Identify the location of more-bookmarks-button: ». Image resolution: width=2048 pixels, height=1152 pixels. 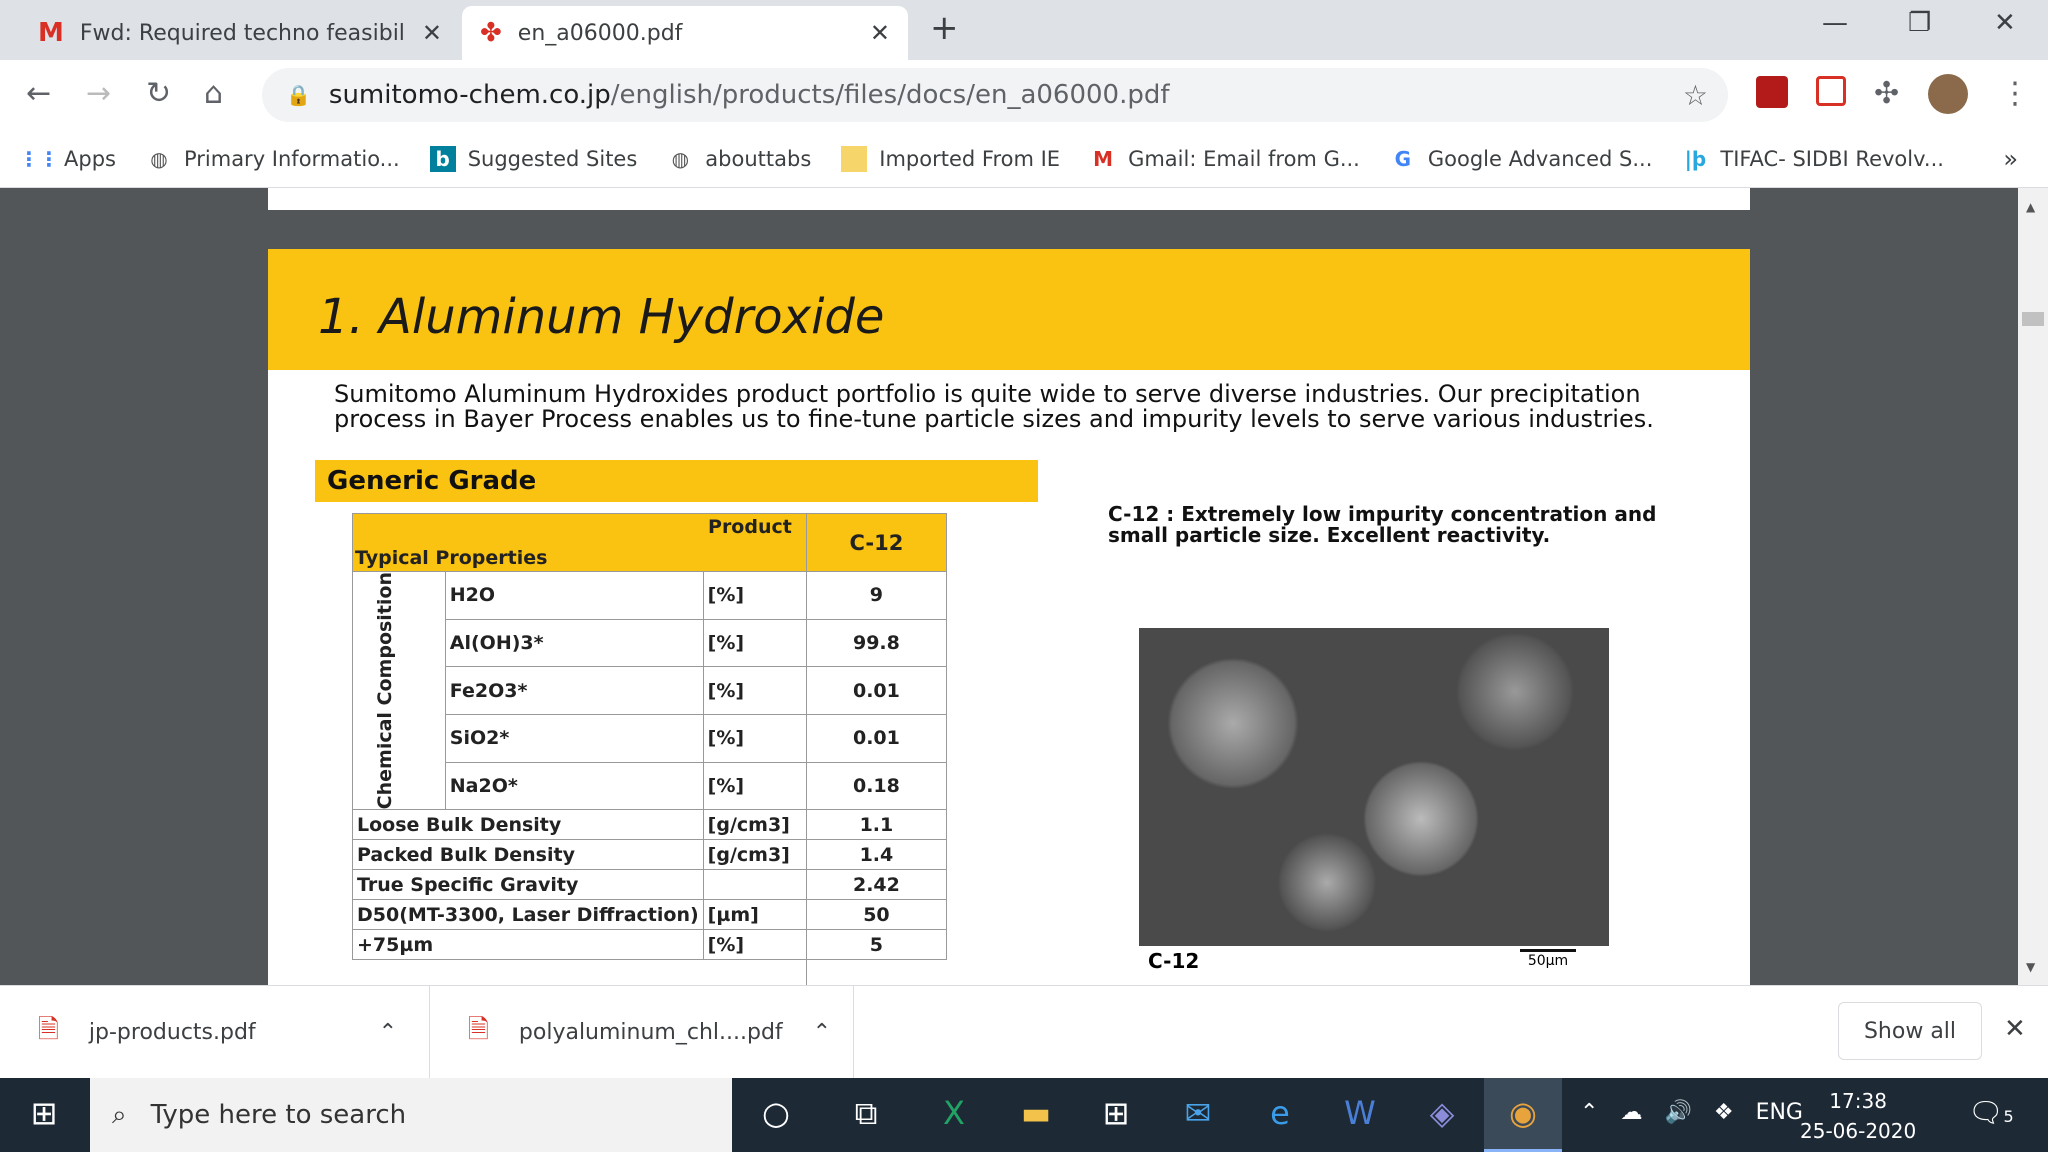
(2010, 159).